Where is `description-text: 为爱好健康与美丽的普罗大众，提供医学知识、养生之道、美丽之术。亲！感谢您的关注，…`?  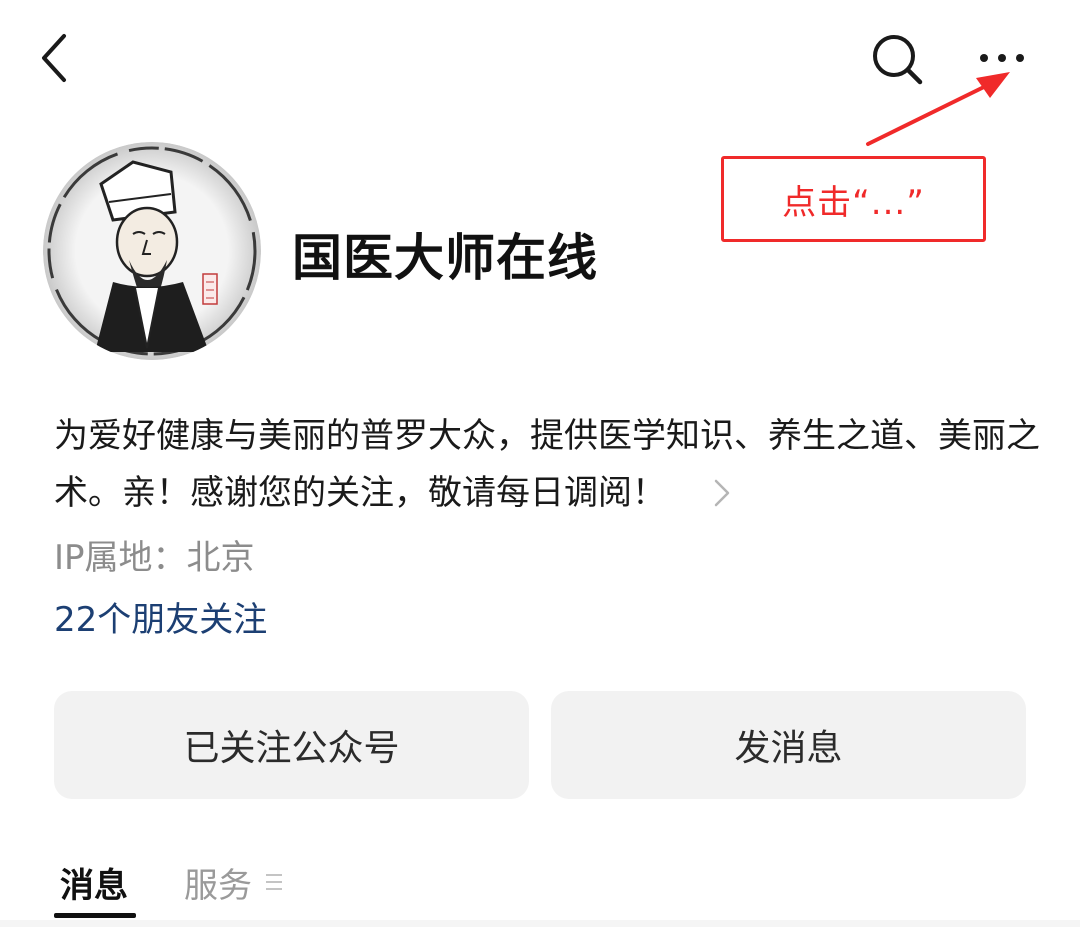 description-text: 为爱好健康与美丽的普罗大众，提供医学知识、养生之道、美丽之术。亲！感谢您的关注，… is located at coordinates (547, 464).